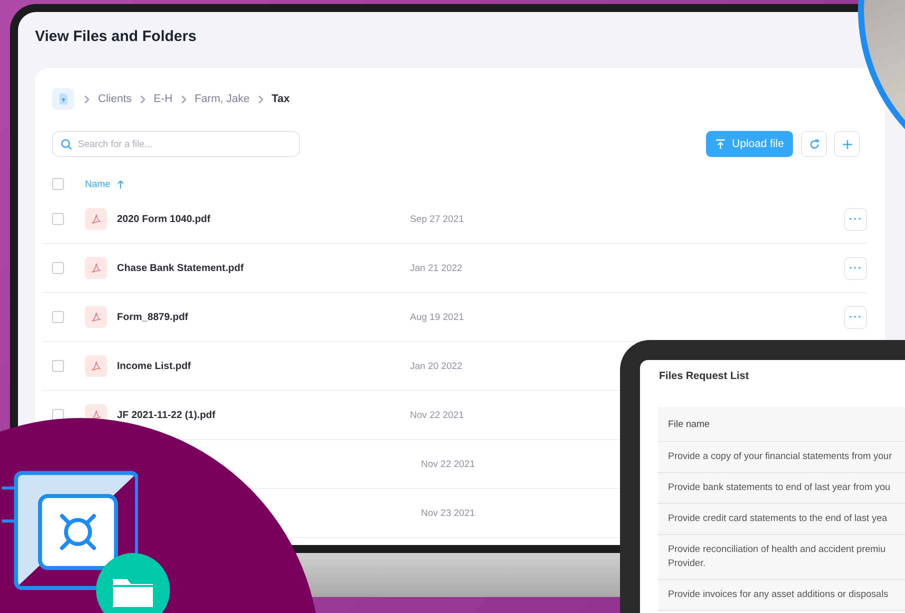 This screenshot has width=905, height=613. I want to click on breadcrumb-link: Tax, so click(281, 99).